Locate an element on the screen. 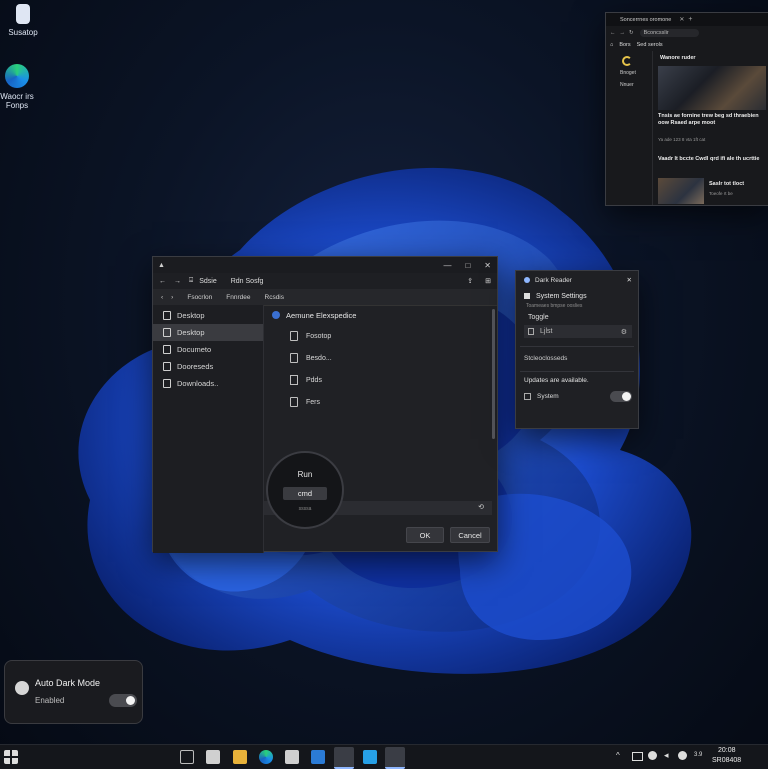  store-icon is located at coordinates (213, 757).